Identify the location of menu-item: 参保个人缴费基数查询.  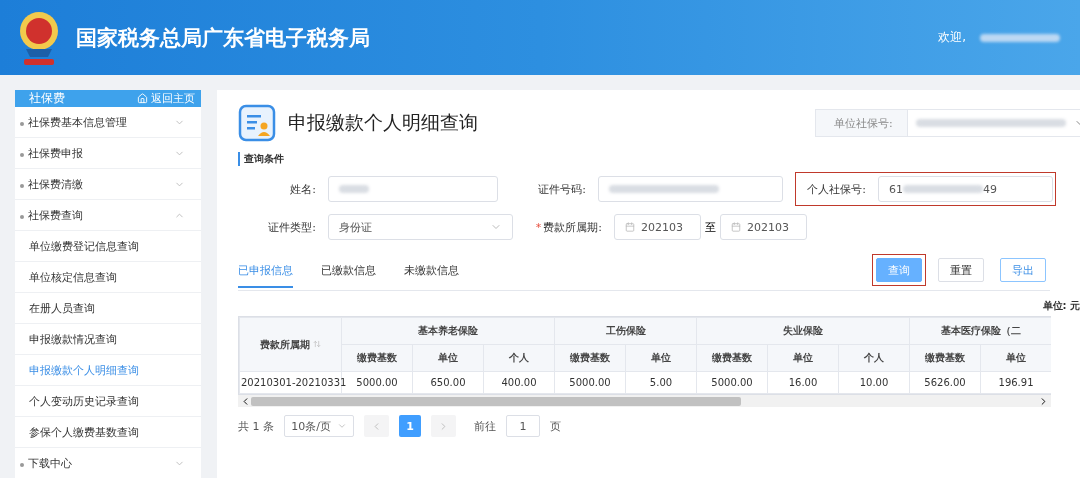
(108, 432).